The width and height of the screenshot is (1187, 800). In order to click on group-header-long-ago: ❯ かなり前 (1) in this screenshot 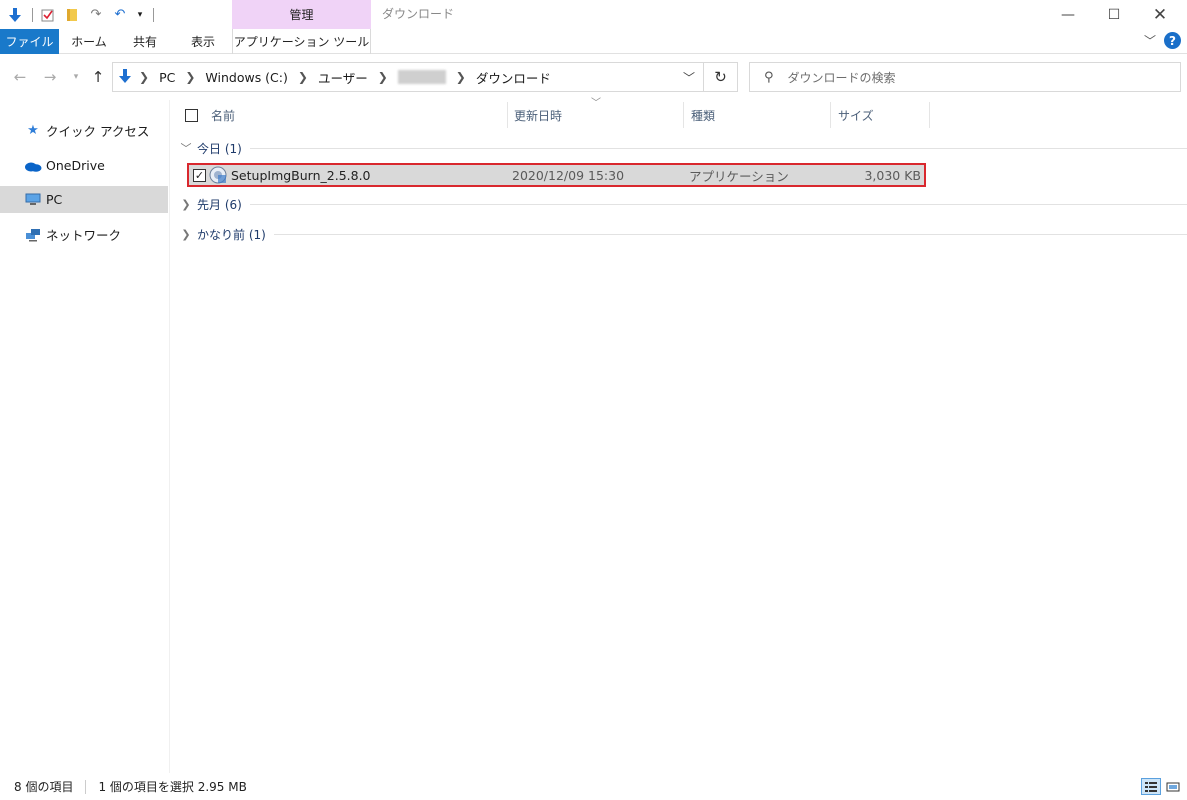, I will do `click(679, 234)`.